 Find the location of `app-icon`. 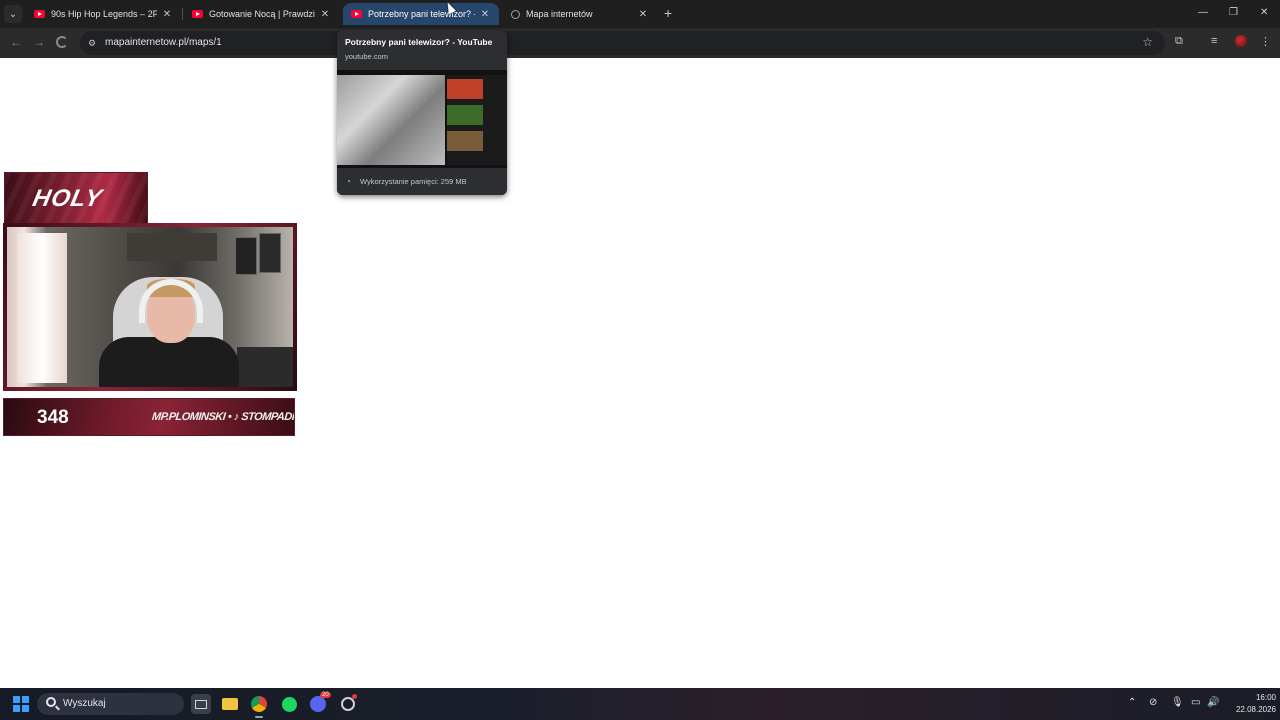

app-icon is located at coordinates (348, 704).